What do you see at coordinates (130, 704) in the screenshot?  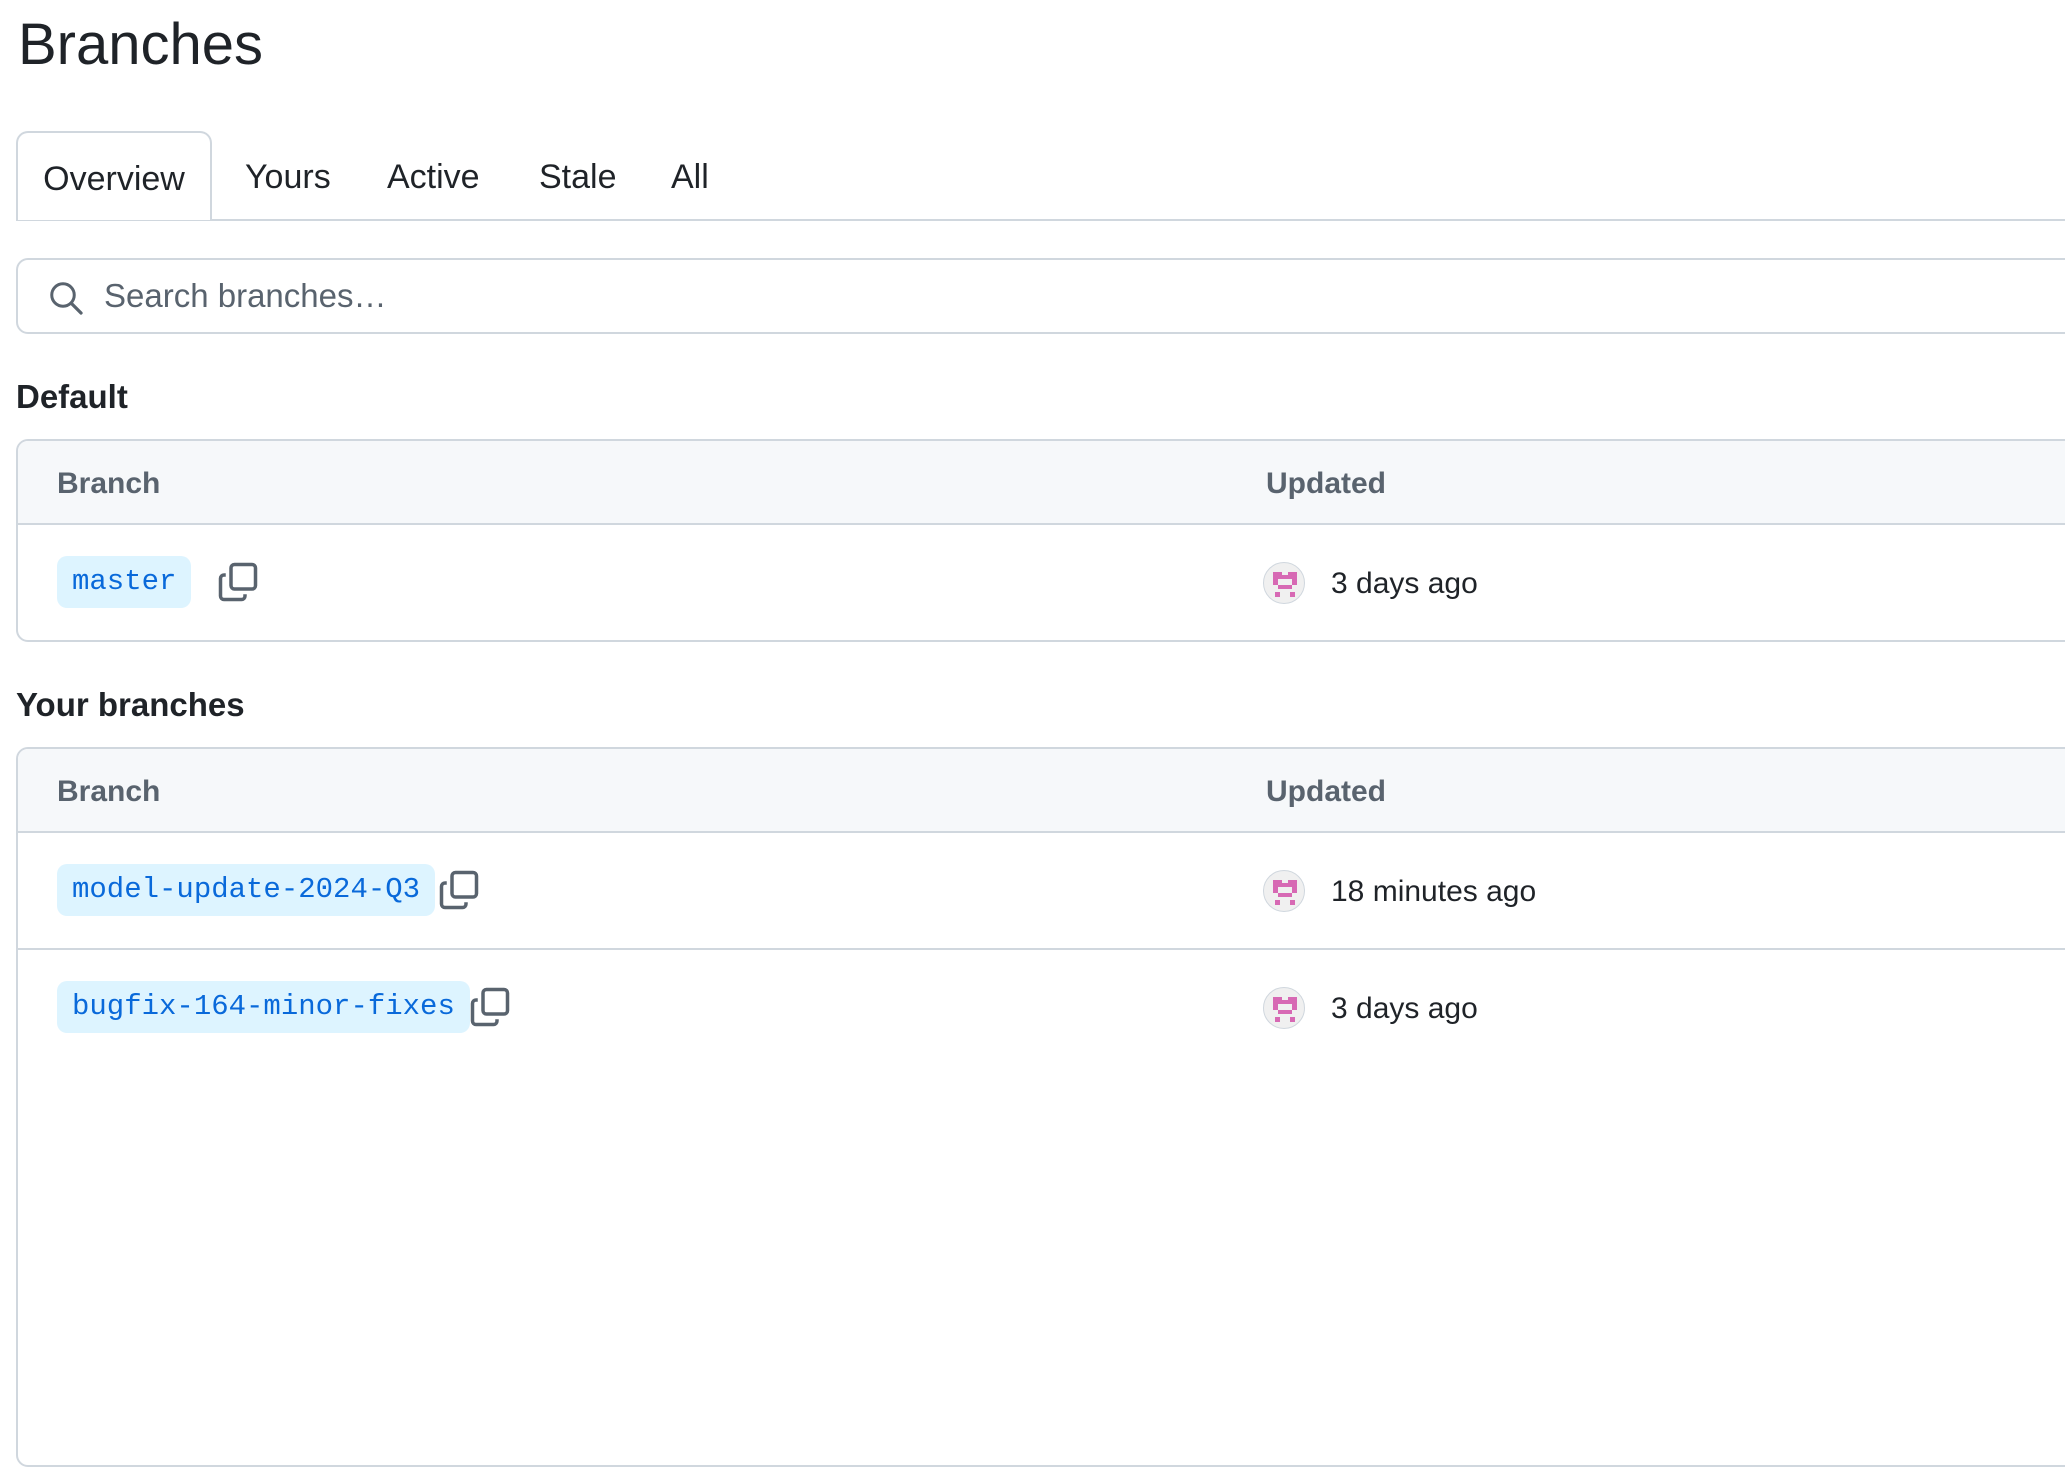 I see `section-title-your-branches: Your branches` at bounding box center [130, 704].